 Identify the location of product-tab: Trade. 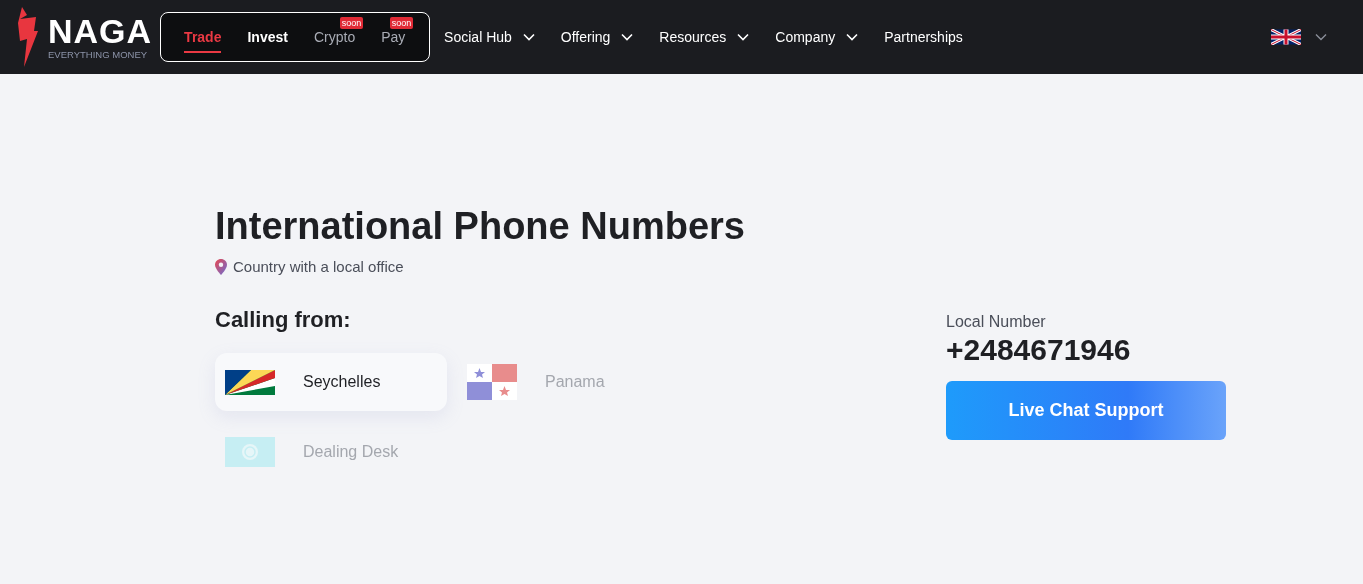
(203, 39).